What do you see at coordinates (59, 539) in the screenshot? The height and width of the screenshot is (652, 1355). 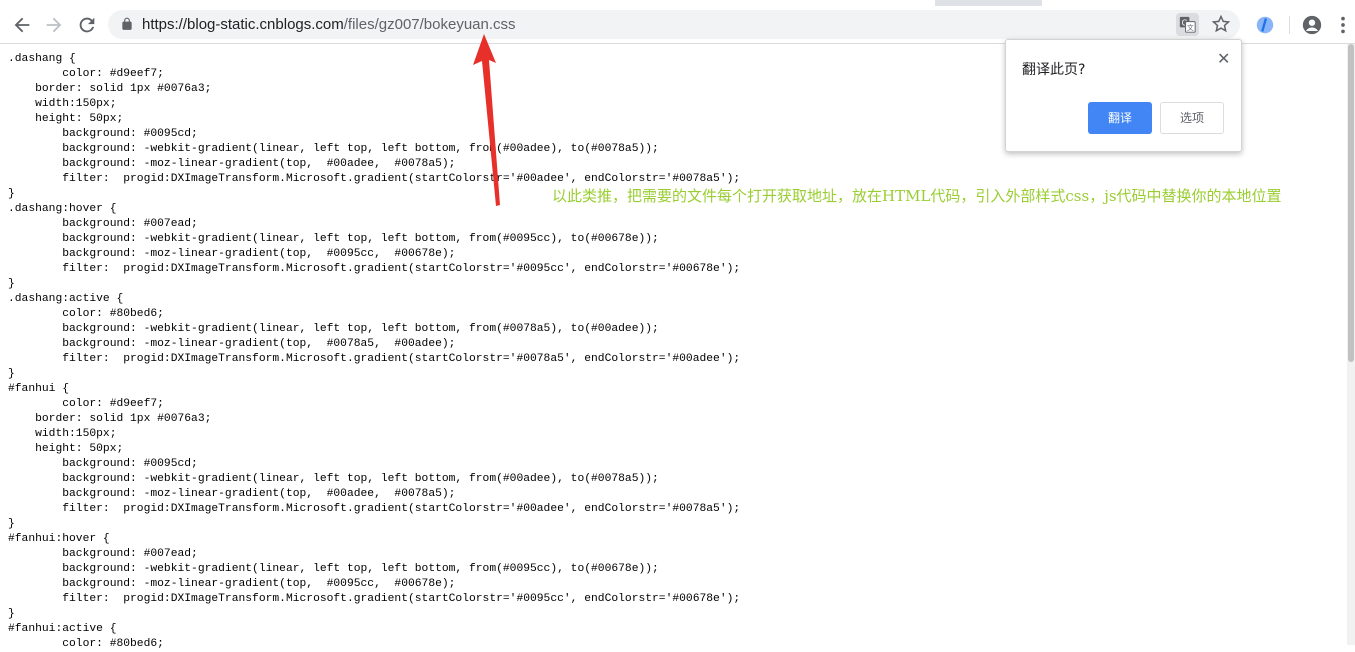 I see `code-line: #fanhui:hover {` at bounding box center [59, 539].